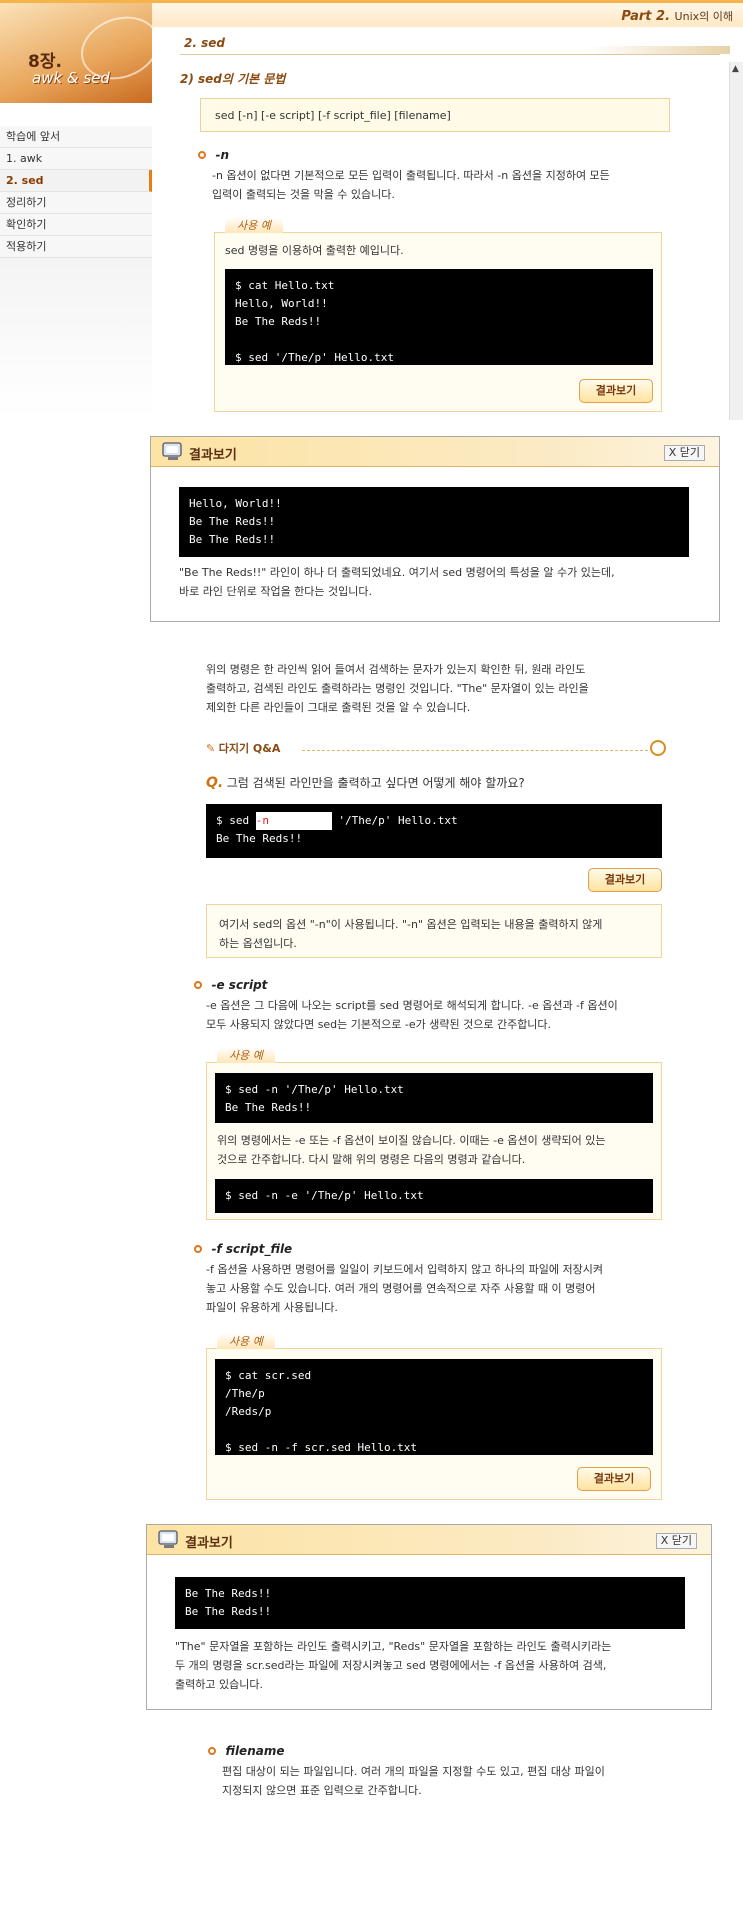  Describe the element at coordinates (447, 15) in the screenshot. I see `part-header: Part 2. Unix의 이해` at that location.